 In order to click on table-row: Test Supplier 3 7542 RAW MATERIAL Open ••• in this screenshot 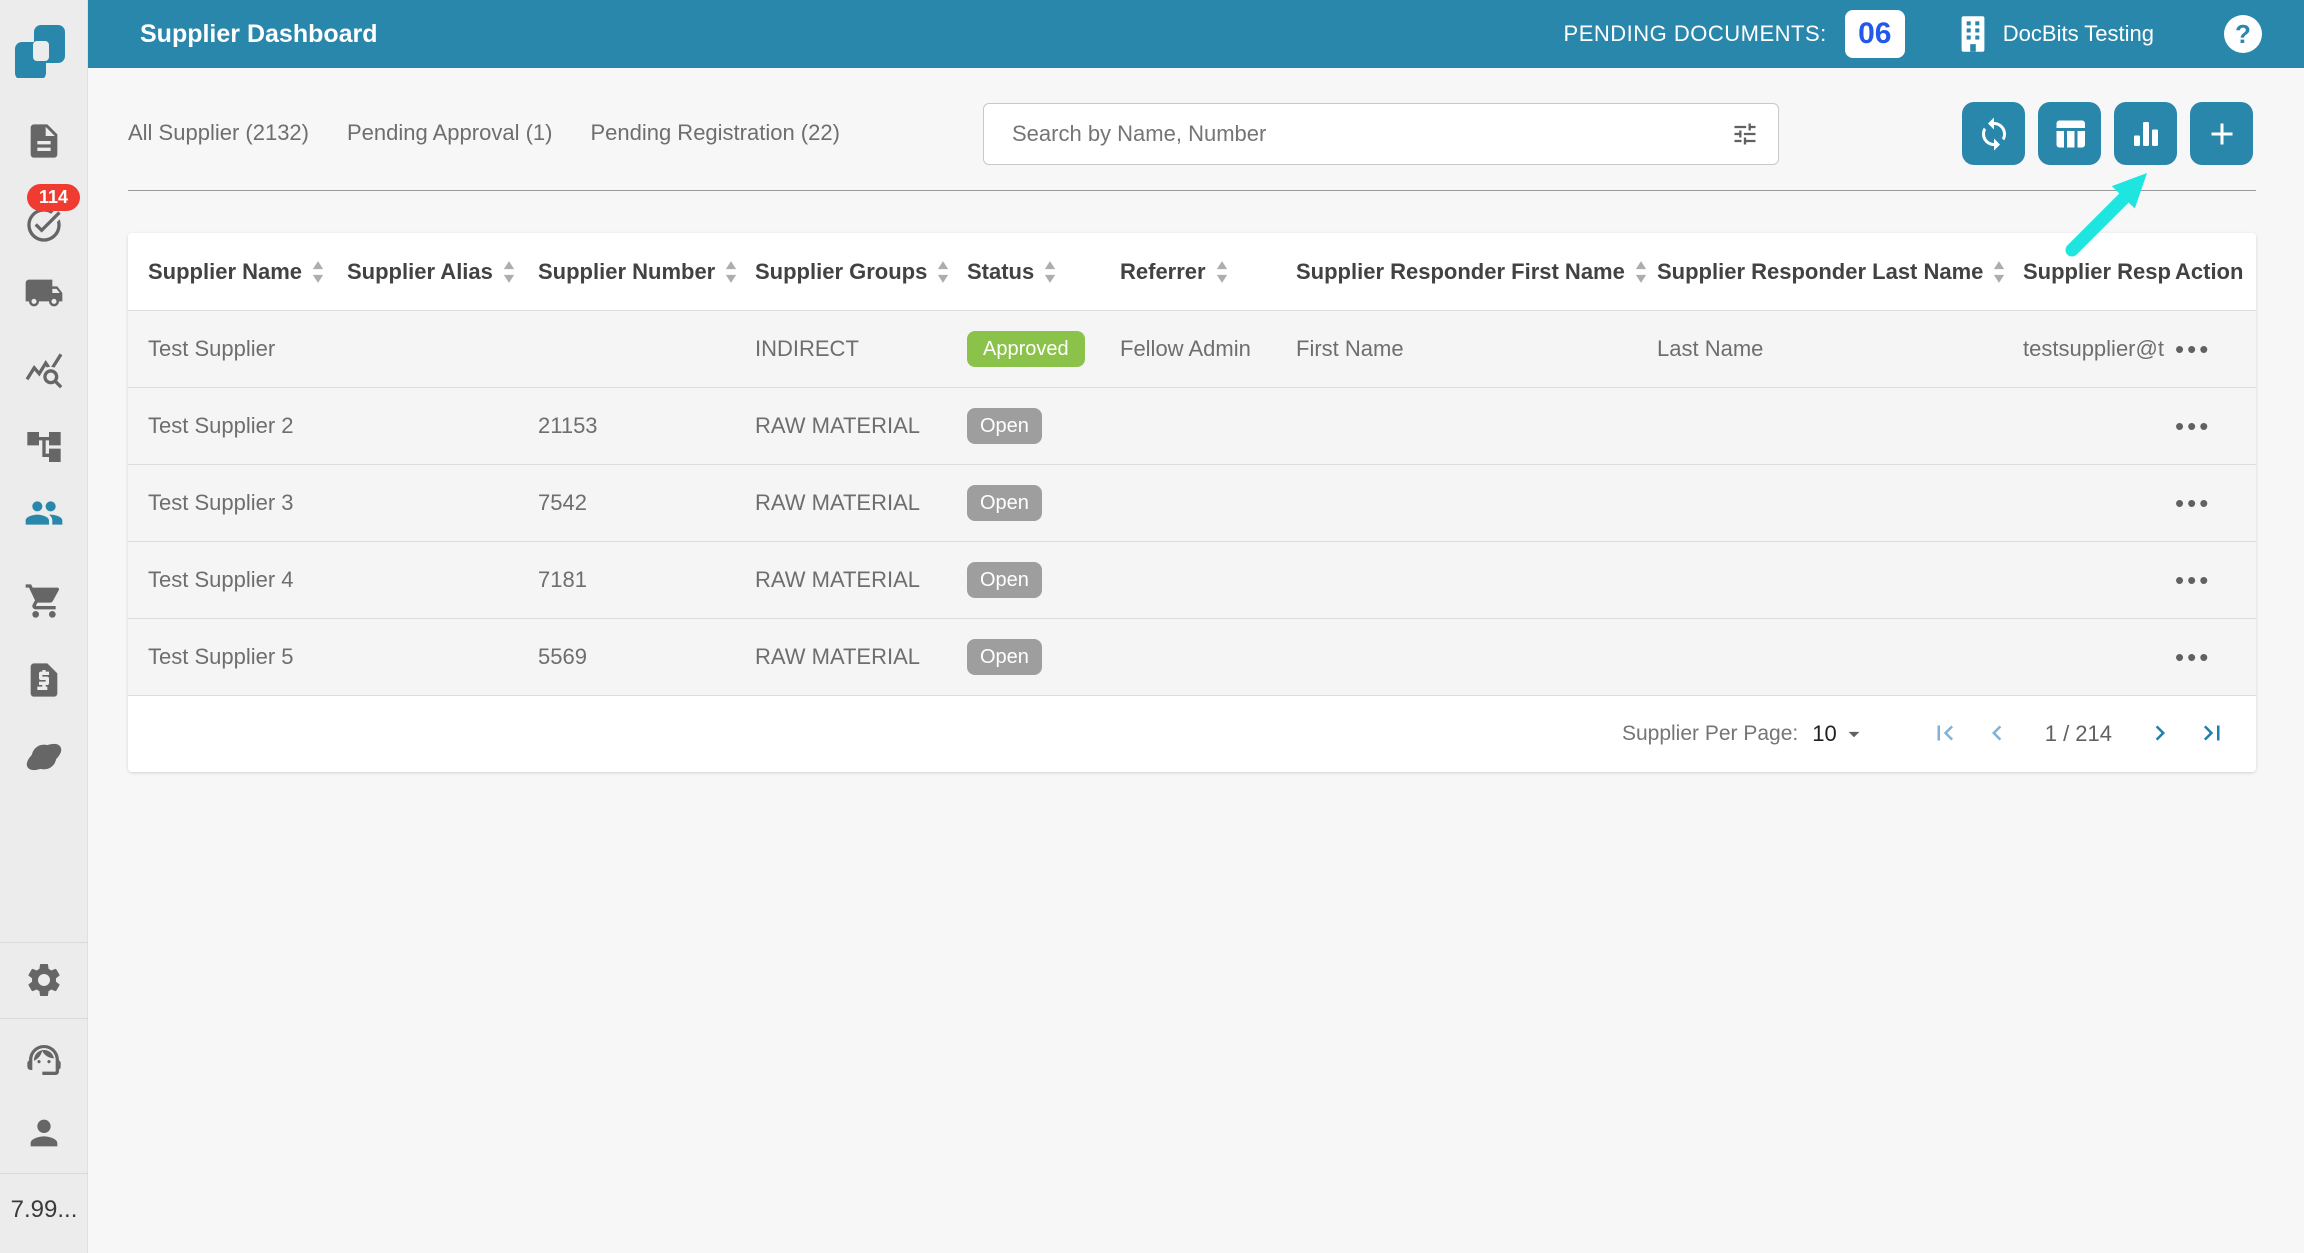, I will do `click(1192, 502)`.